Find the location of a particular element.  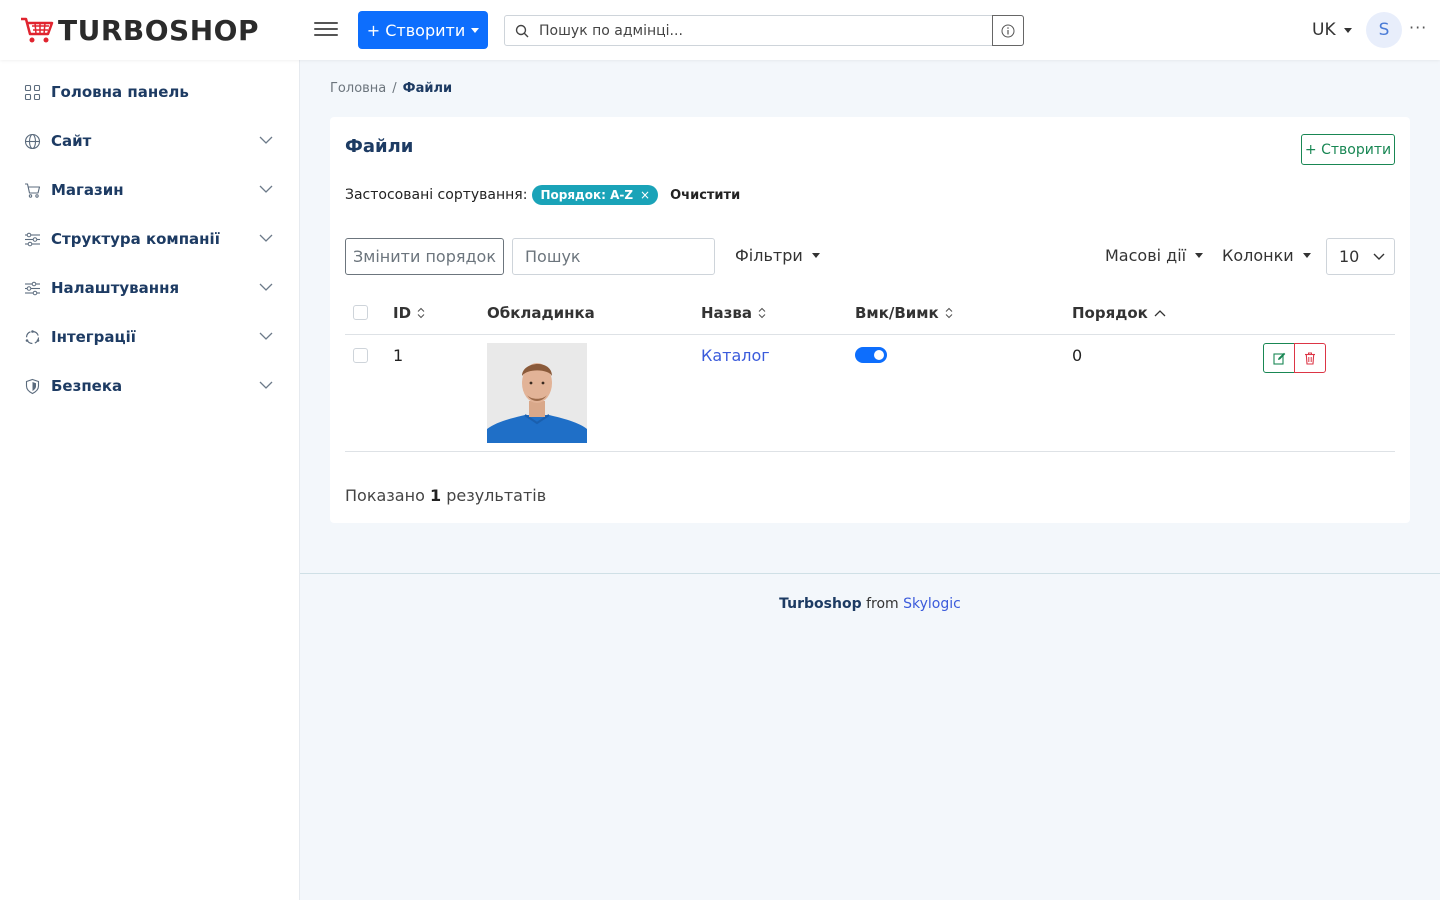

admin-search-input is located at coordinates (765, 30).